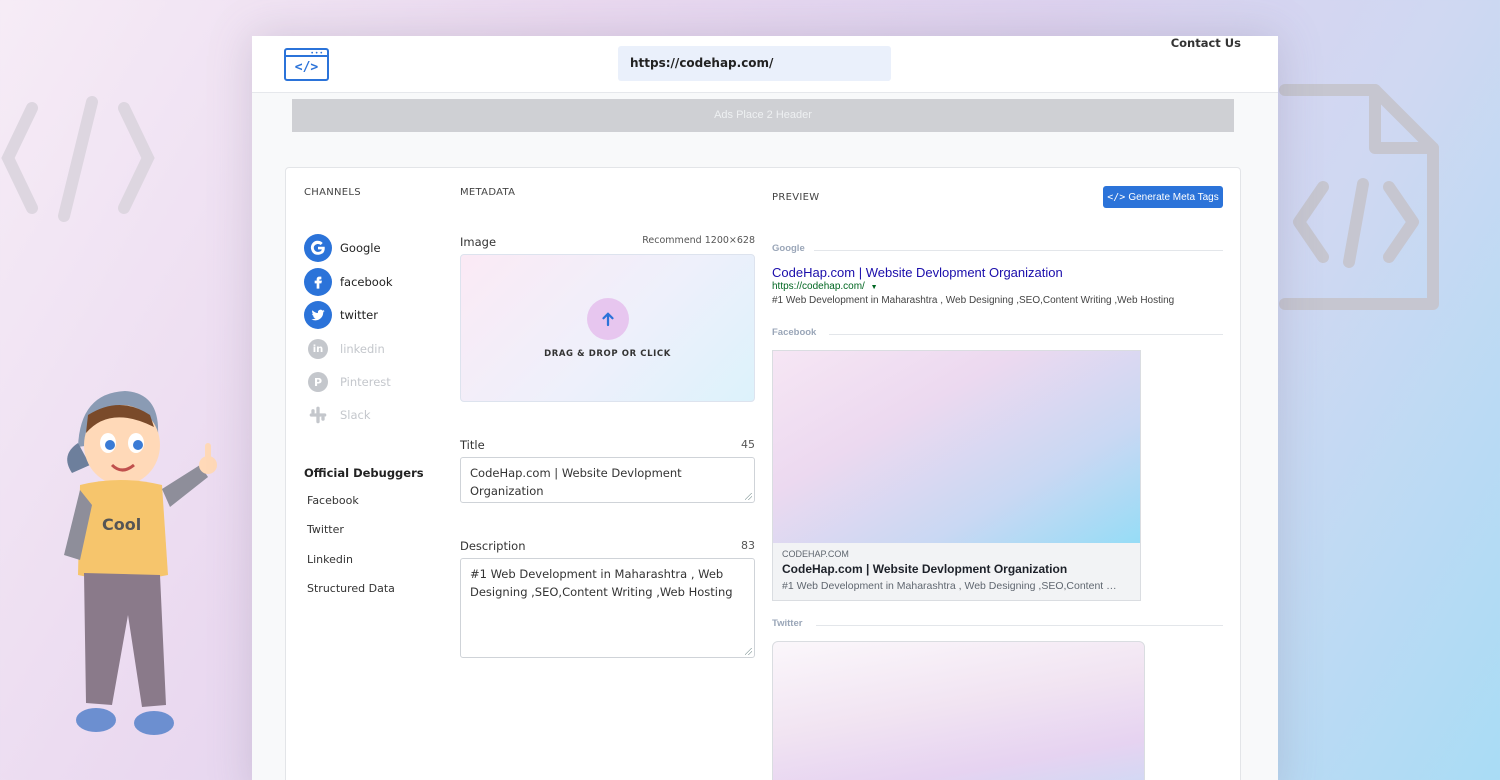 The width and height of the screenshot is (1500, 780). Describe the element at coordinates (355, 415) in the screenshot. I see `channel-label: Slack` at that location.